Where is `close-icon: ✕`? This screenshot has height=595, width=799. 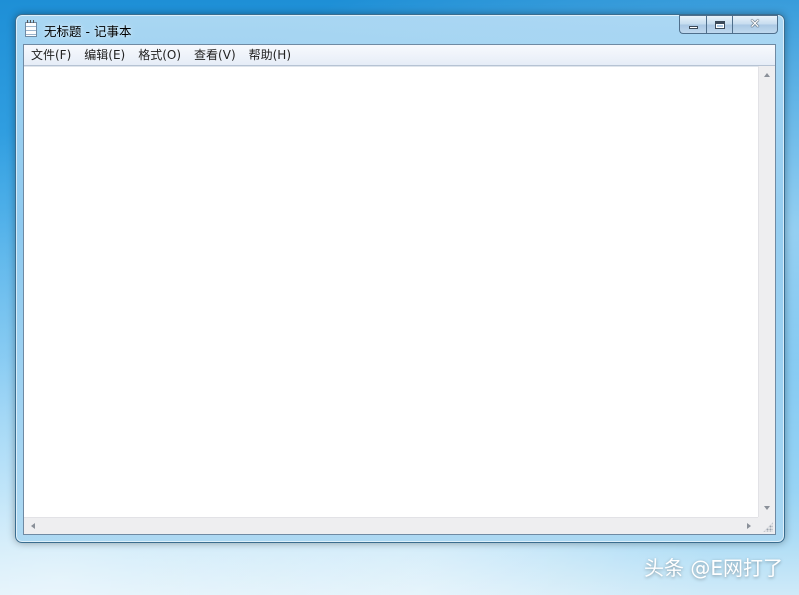
close-icon: ✕ is located at coordinates (755, 24).